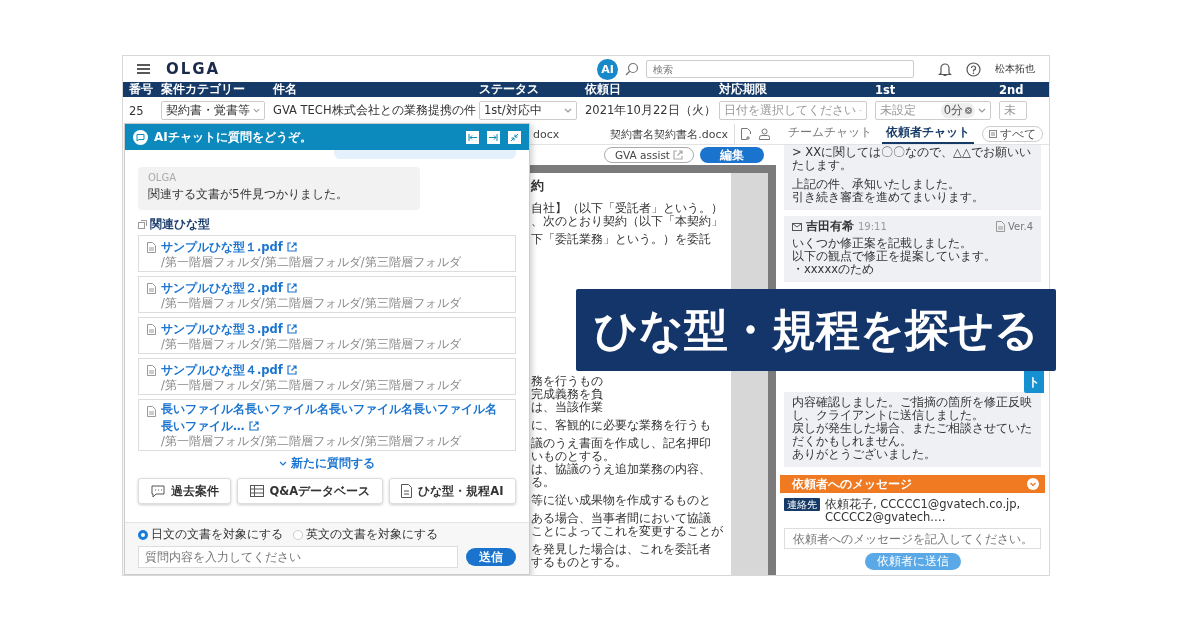 The width and height of the screenshot is (1200, 630). Describe the element at coordinates (780, 69) in the screenshot. I see `search-field: 検索` at that location.